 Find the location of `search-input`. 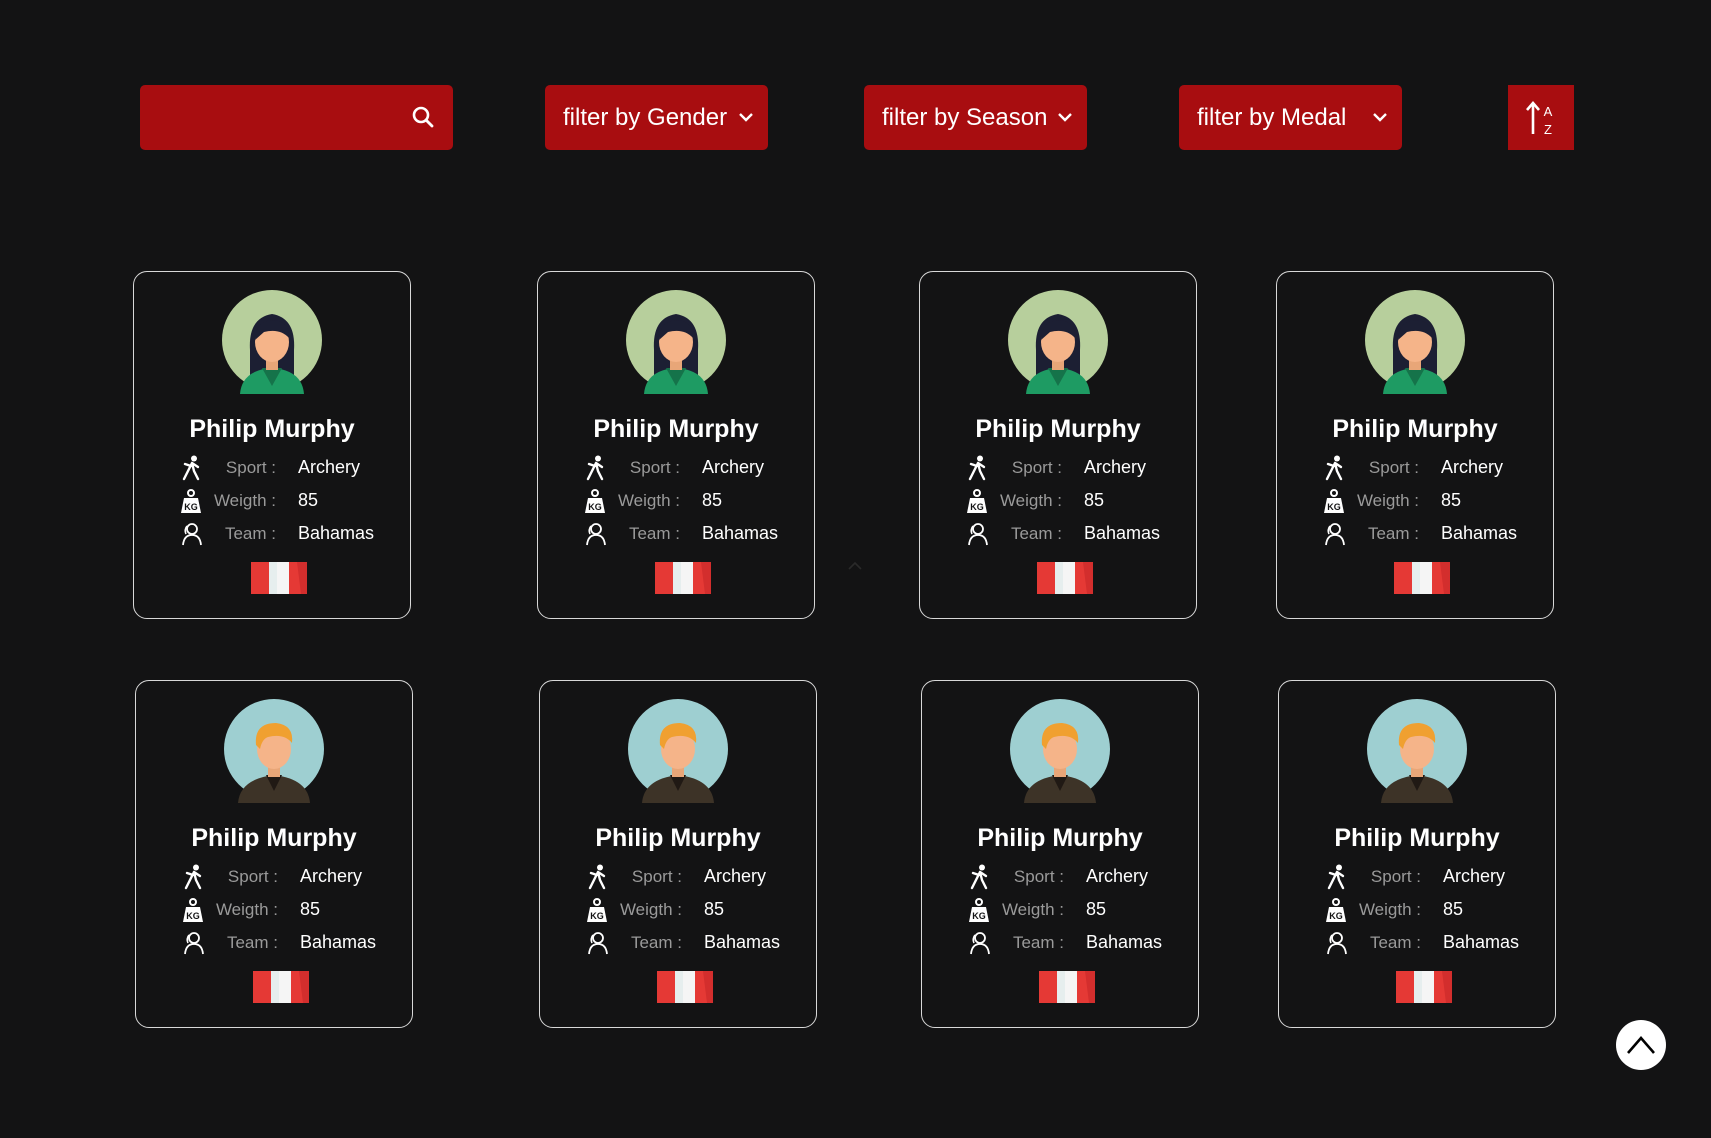

search-input is located at coordinates (278, 117).